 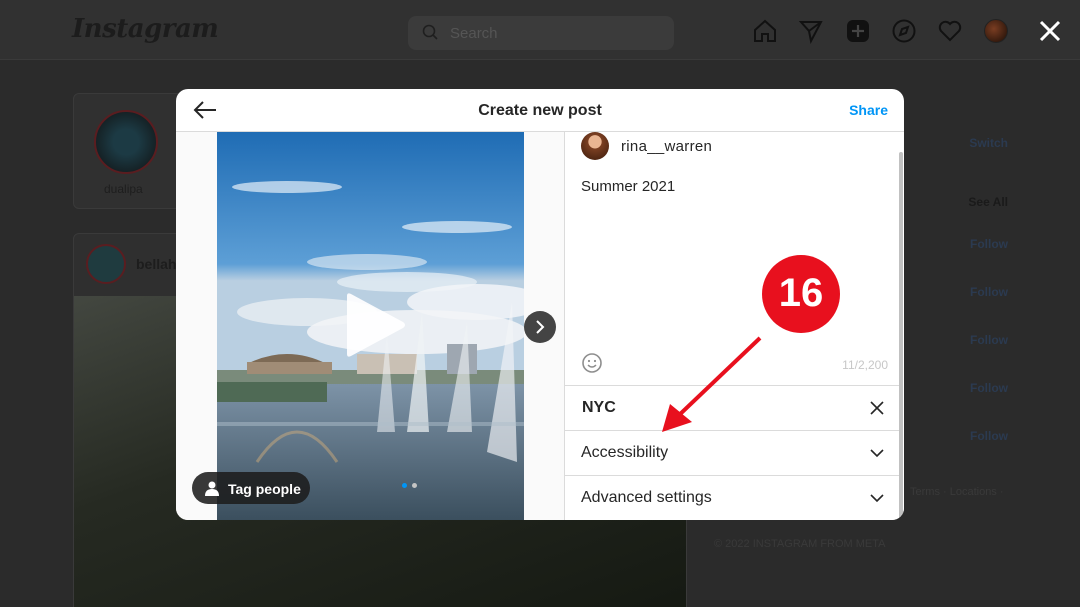 What do you see at coordinates (810, 32) in the screenshot?
I see `direct-message-icon` at bounding box center [810, 32].